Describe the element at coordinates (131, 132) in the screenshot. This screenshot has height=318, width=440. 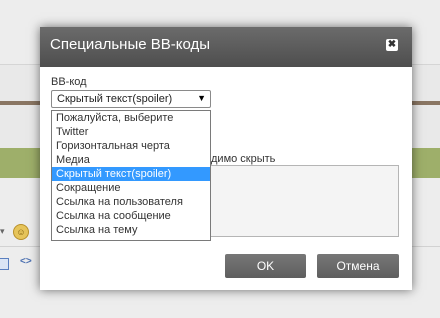
I see `dropdown-option: Twitter` at that location.